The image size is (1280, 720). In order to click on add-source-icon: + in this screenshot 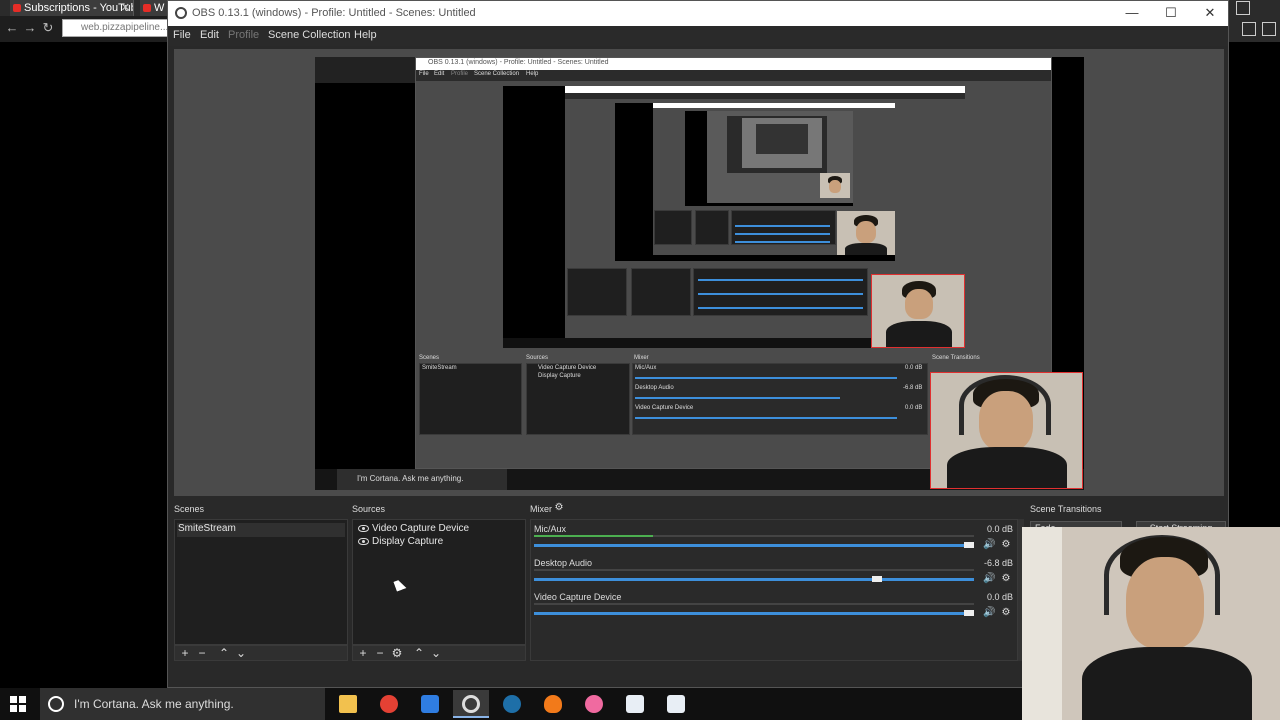, I will do `click(363, 653)`.